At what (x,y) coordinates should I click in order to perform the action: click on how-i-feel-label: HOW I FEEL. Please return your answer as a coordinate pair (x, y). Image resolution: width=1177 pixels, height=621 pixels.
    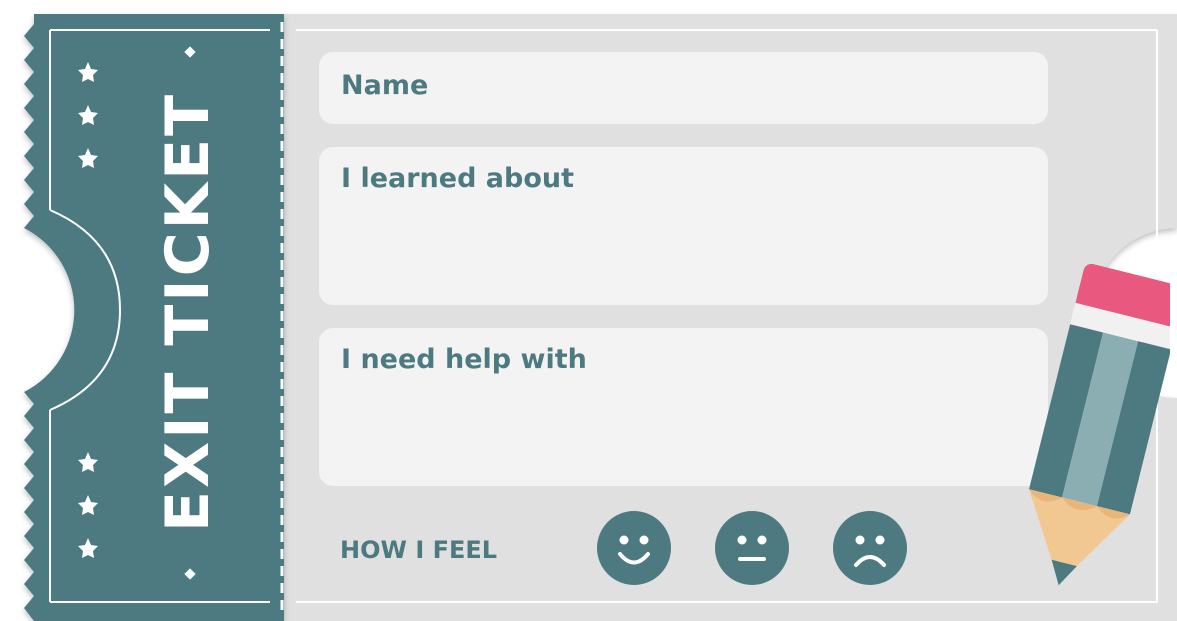
    Looking at the image, I should click on (419, 550).